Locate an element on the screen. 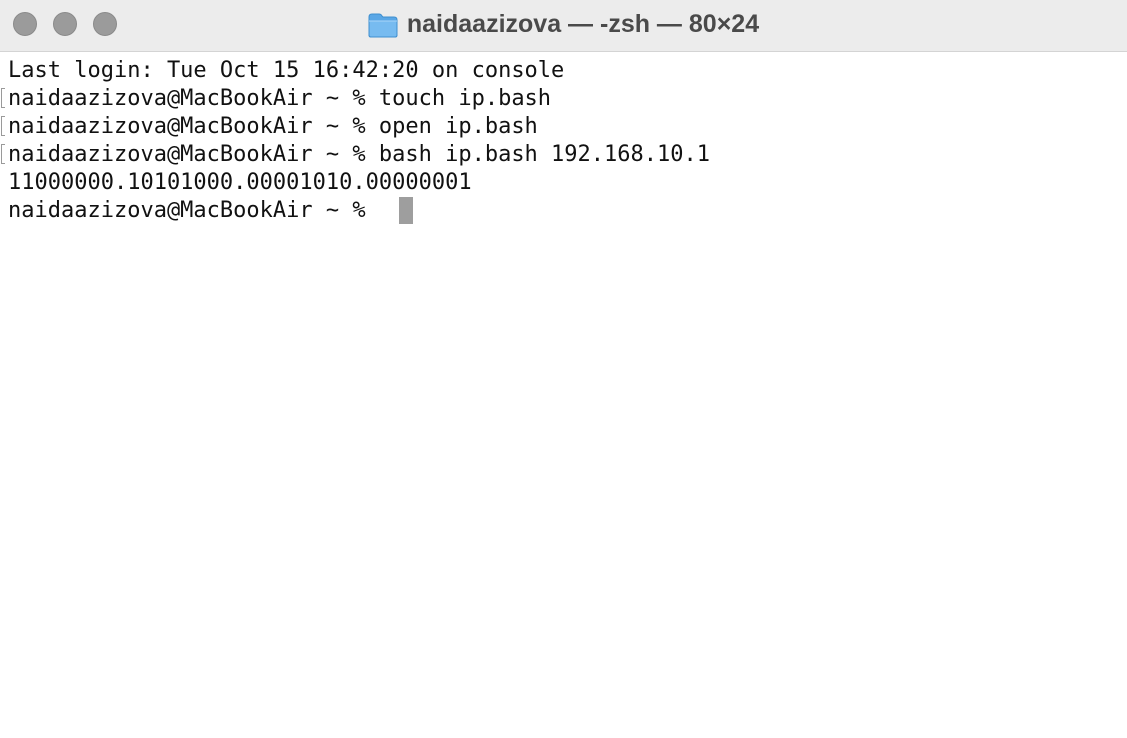 This screenshot has height=738, width=1127. window-title-area: naidaazizova — -zsh — 80×24 is located at coordinates (563, 24).